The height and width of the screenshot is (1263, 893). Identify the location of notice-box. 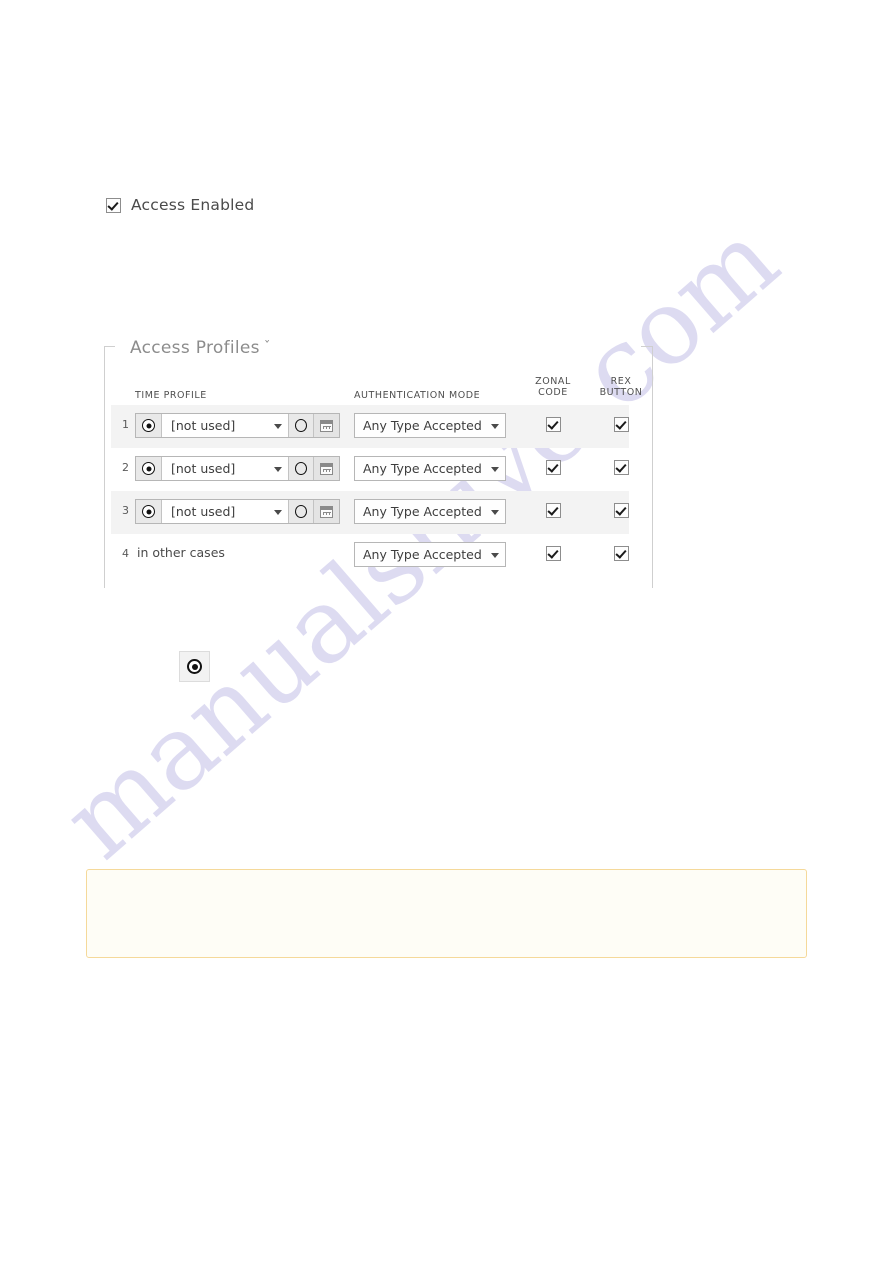
(446, 913).